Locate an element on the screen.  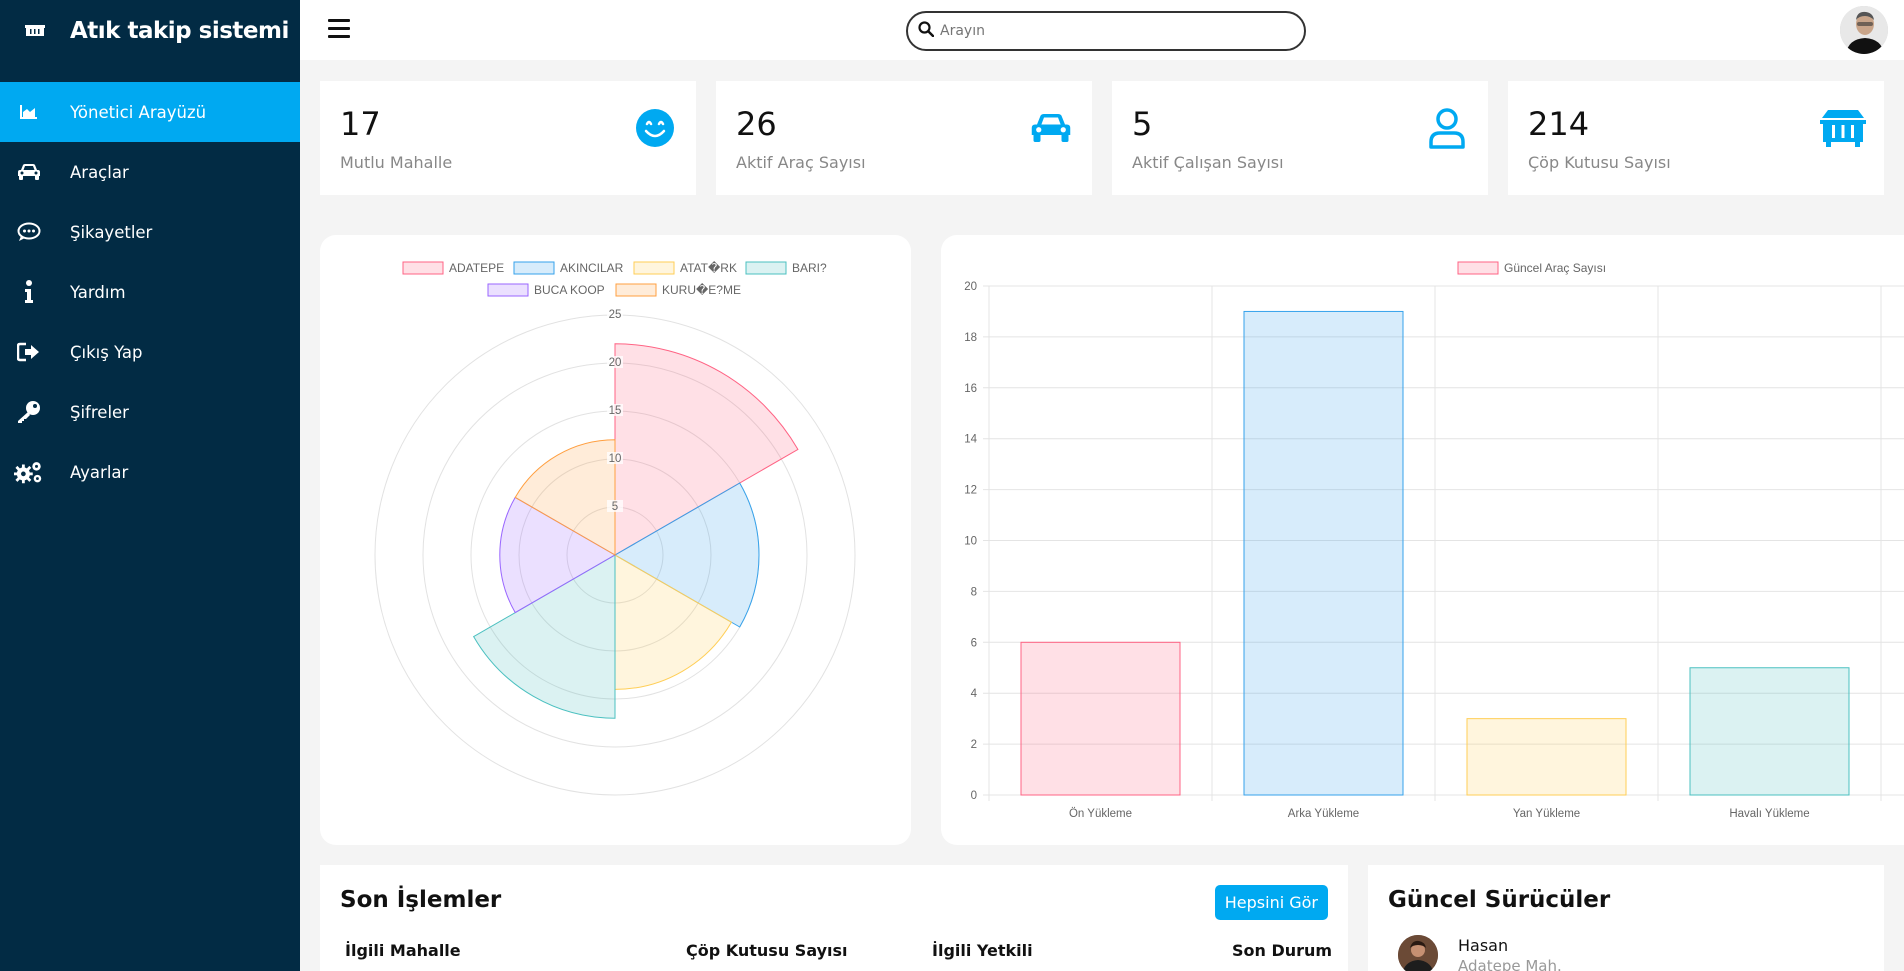
search-bar is located at coordinates (1106, 31).